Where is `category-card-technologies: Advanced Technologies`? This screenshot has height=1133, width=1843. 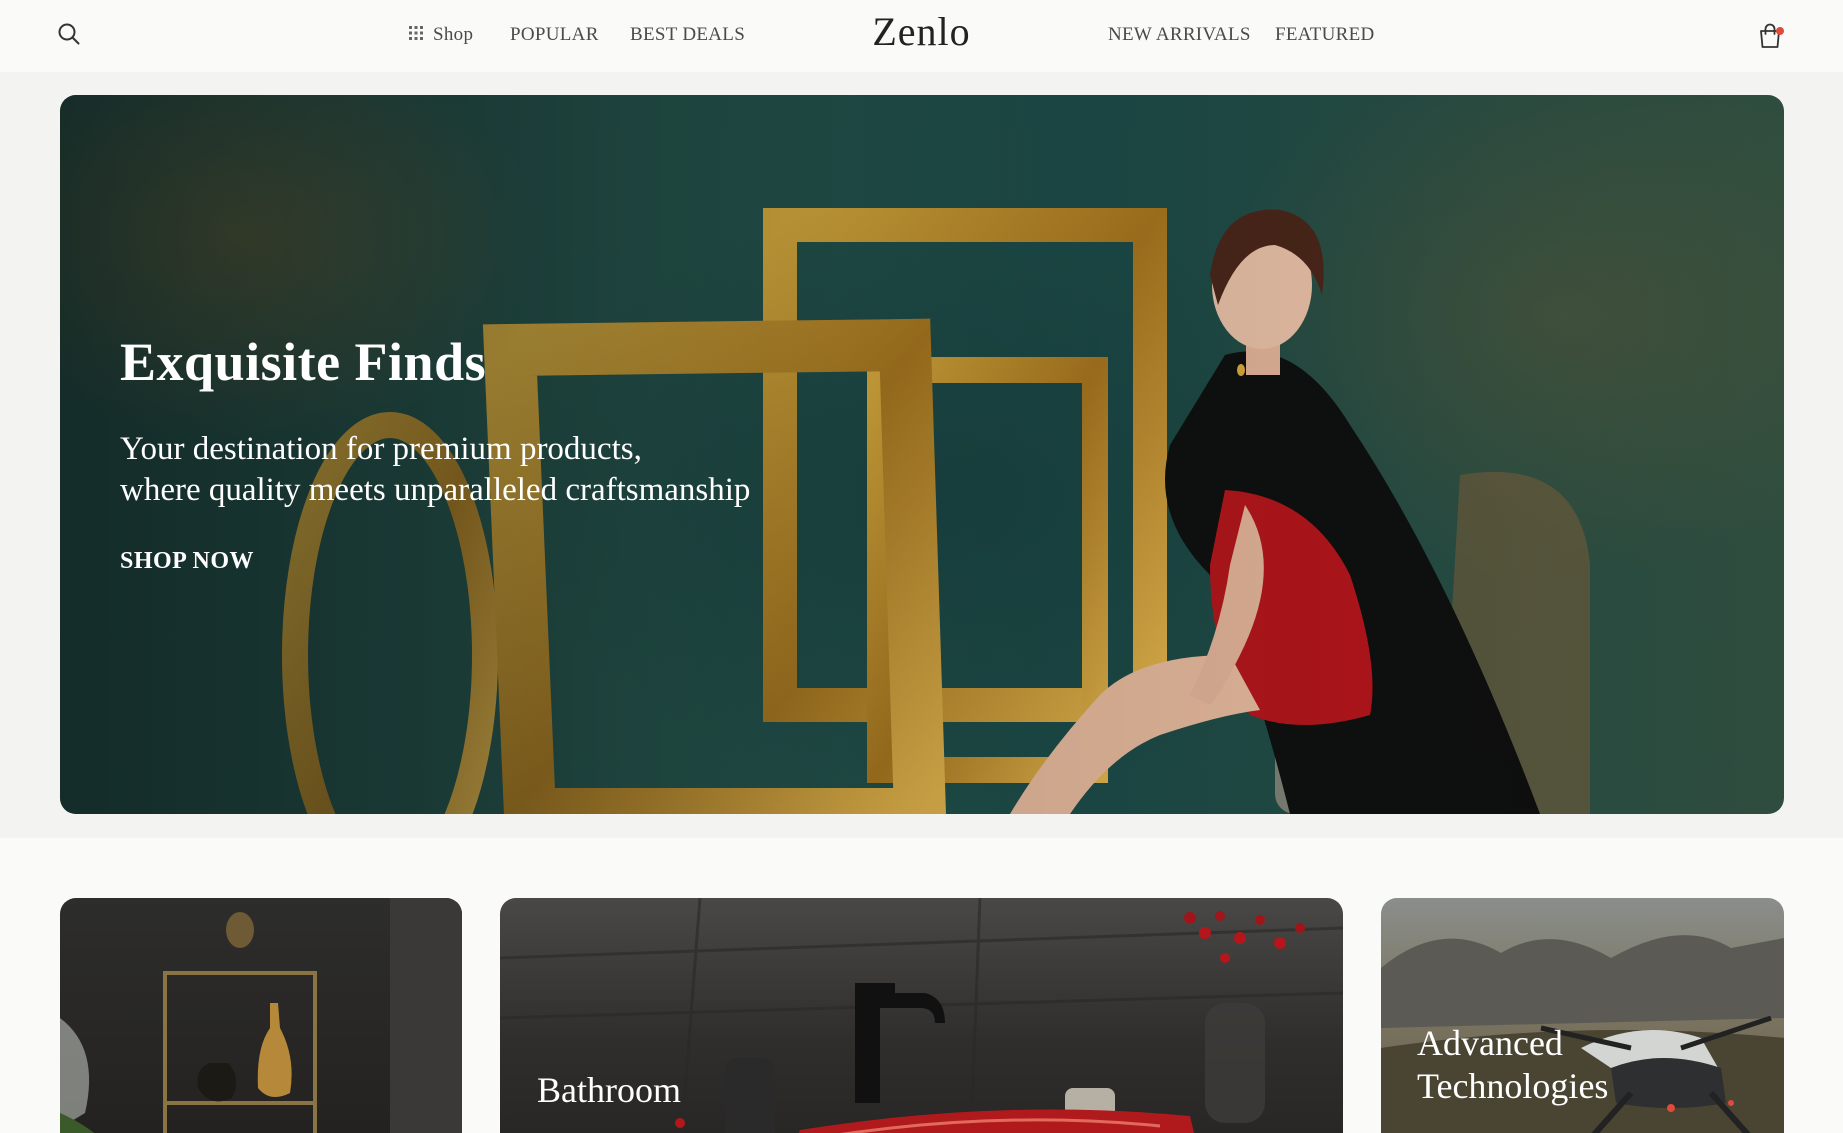 category-card-technologies: Advanced Technologies is located at coordinates (1582, 1015).